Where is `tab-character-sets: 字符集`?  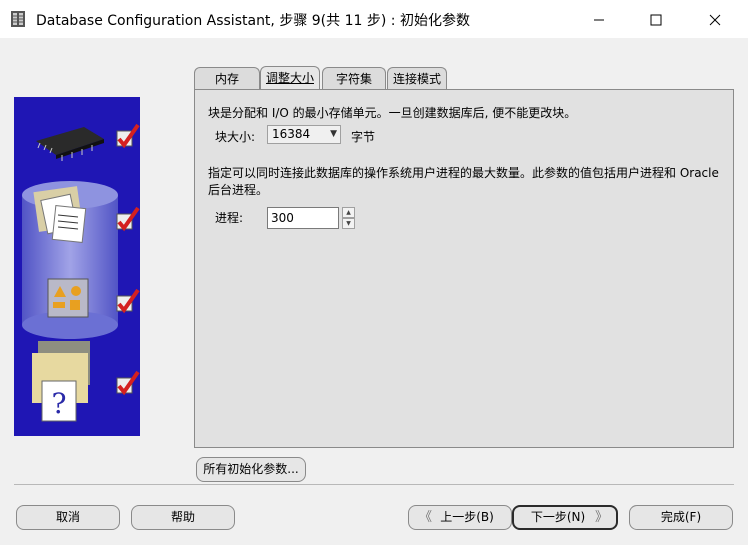 tab-character-sets: 字符集 is located at coordinates (354, 78).